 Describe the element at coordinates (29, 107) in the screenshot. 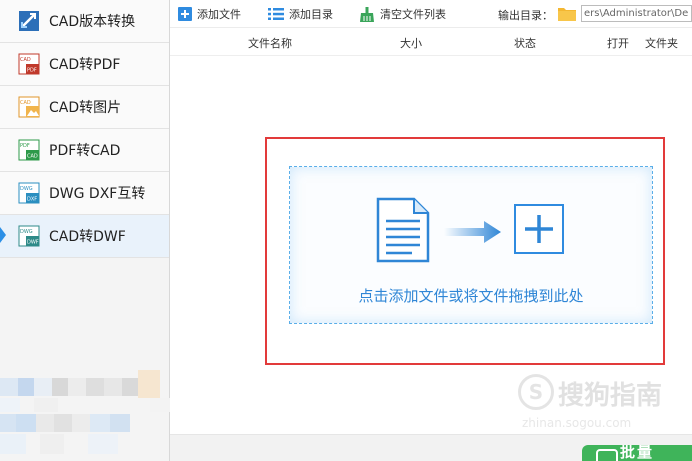

I see `cad-to-image-icon: CAD` at that location.